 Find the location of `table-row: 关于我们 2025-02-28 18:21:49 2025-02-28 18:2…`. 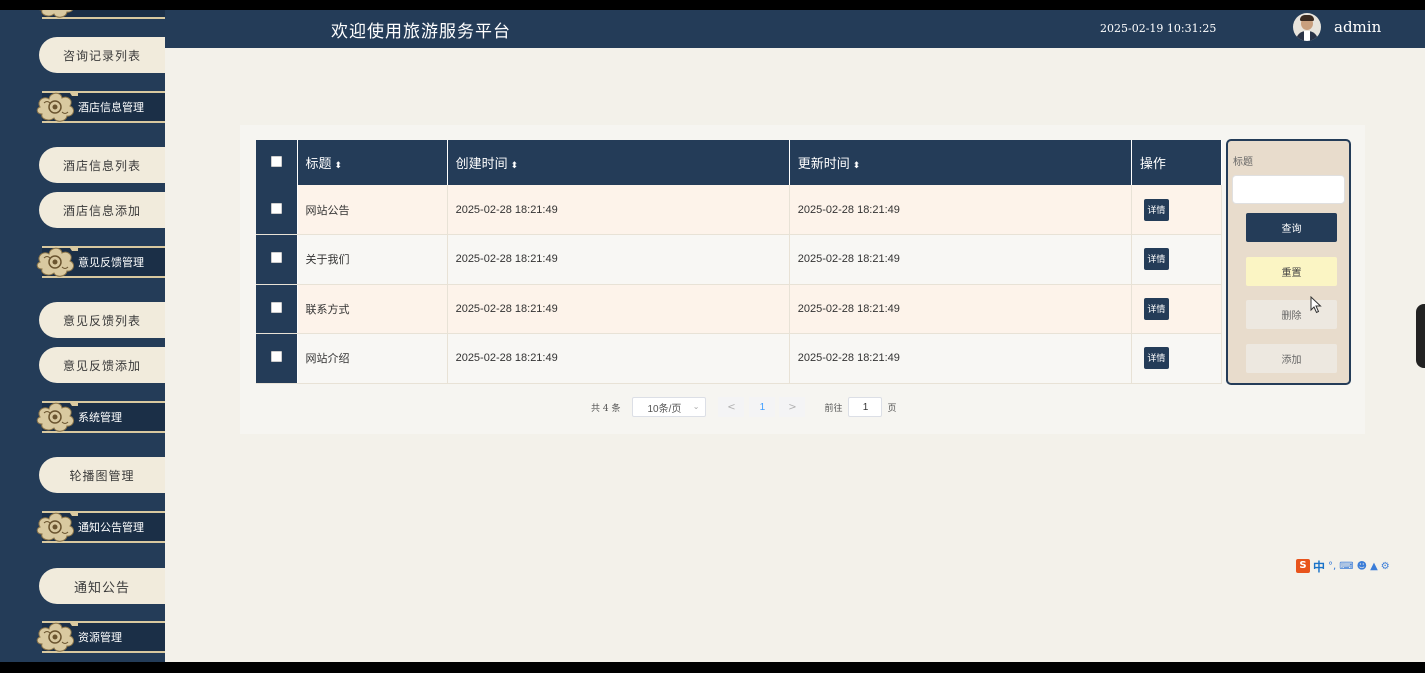

table-row: 关于我们 2025-02-28 18:21:49 2025-02-28 18:2… is located at coordinates (739, 259).